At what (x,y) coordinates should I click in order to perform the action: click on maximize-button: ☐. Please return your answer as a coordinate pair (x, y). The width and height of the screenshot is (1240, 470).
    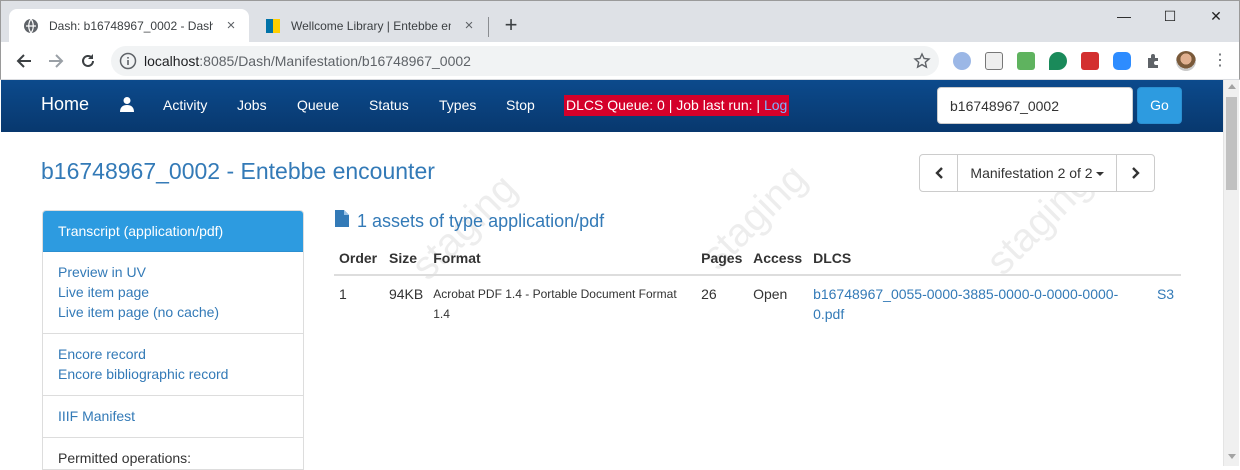
    Looking at the image, I should click on (1170, 16).